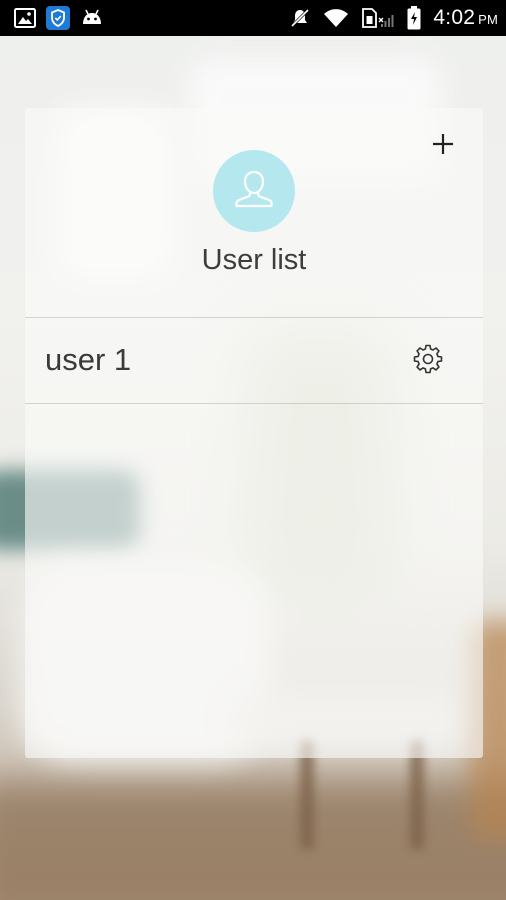  What do you see at coordinates (88, 359) in the screenshot?
I see `user-name: user 1` at bounding box center [88, 359].